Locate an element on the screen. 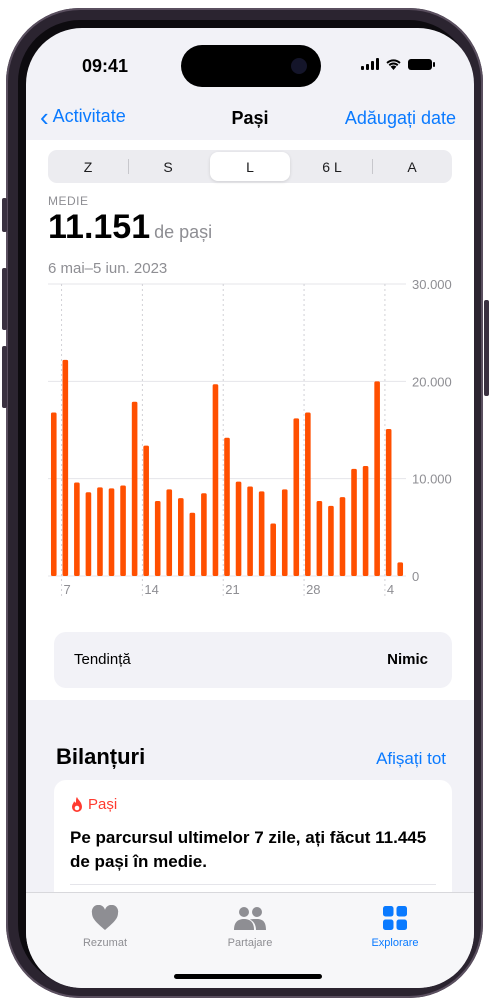 The height and width of the screenshot is (1004, 491). tab-browse: Explorare is located at coordinates (395, 926).